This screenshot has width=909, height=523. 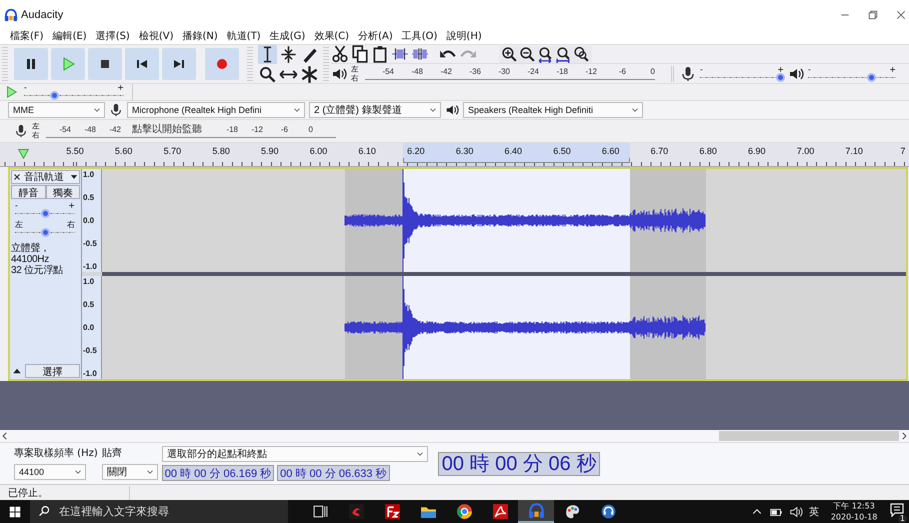 I want to click on ruler-label: 6.60, so click(x=611, y=151).